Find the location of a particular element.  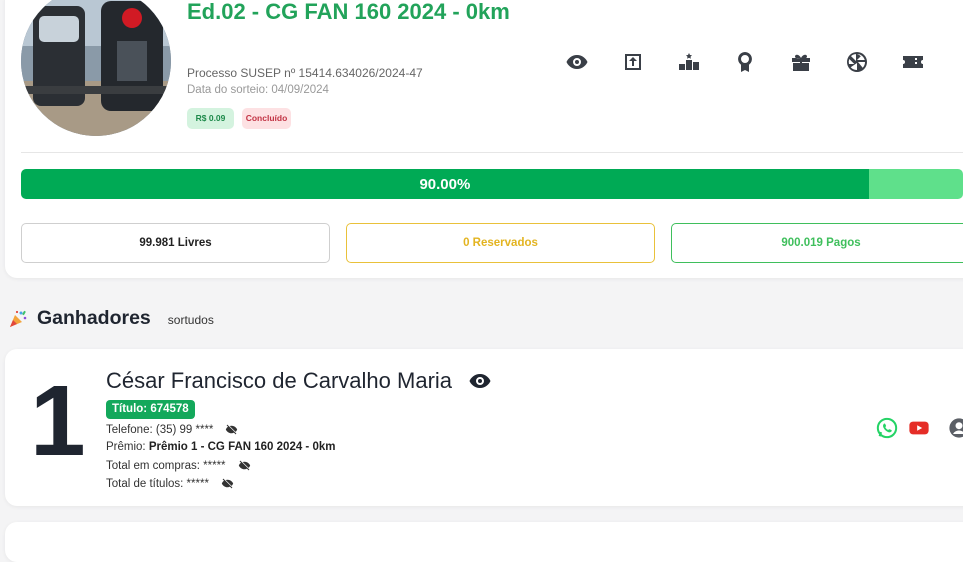

award-icon is located at coordinates (745, 62).